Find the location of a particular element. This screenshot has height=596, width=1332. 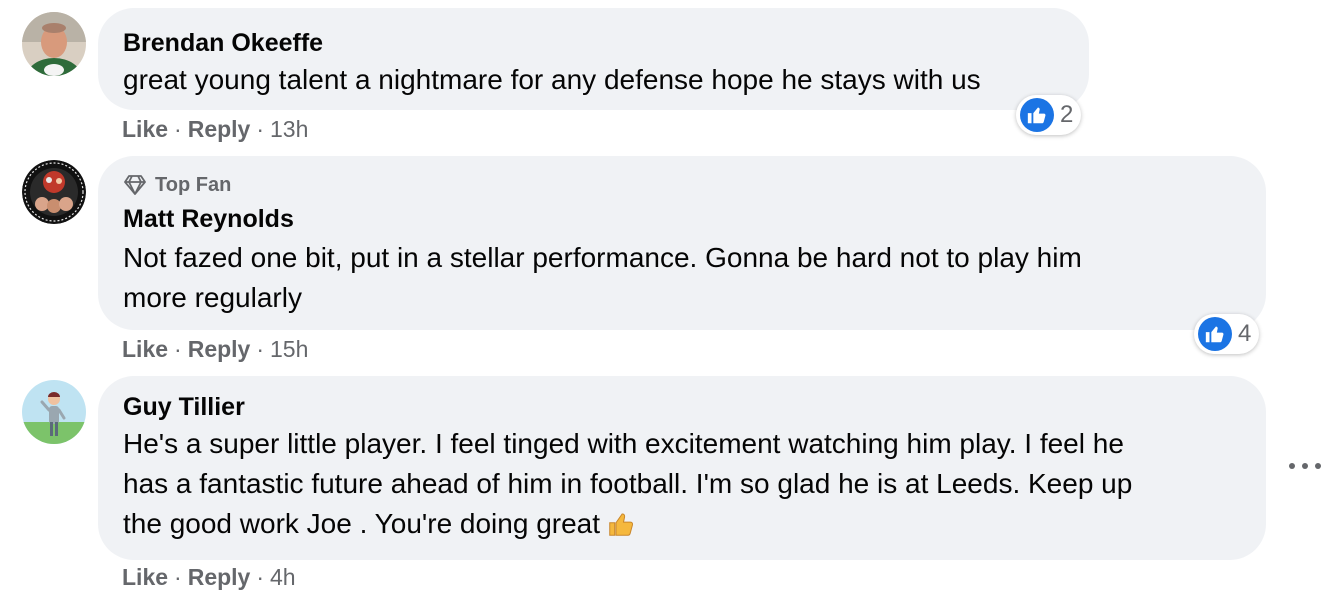

comment-text: the good work Joe . You're doing great is located at coordinates (362, 523).